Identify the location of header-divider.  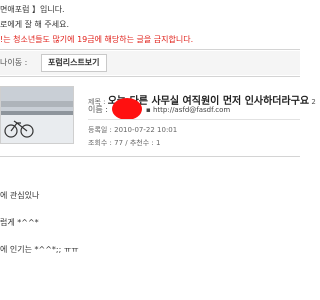
(150, 156).